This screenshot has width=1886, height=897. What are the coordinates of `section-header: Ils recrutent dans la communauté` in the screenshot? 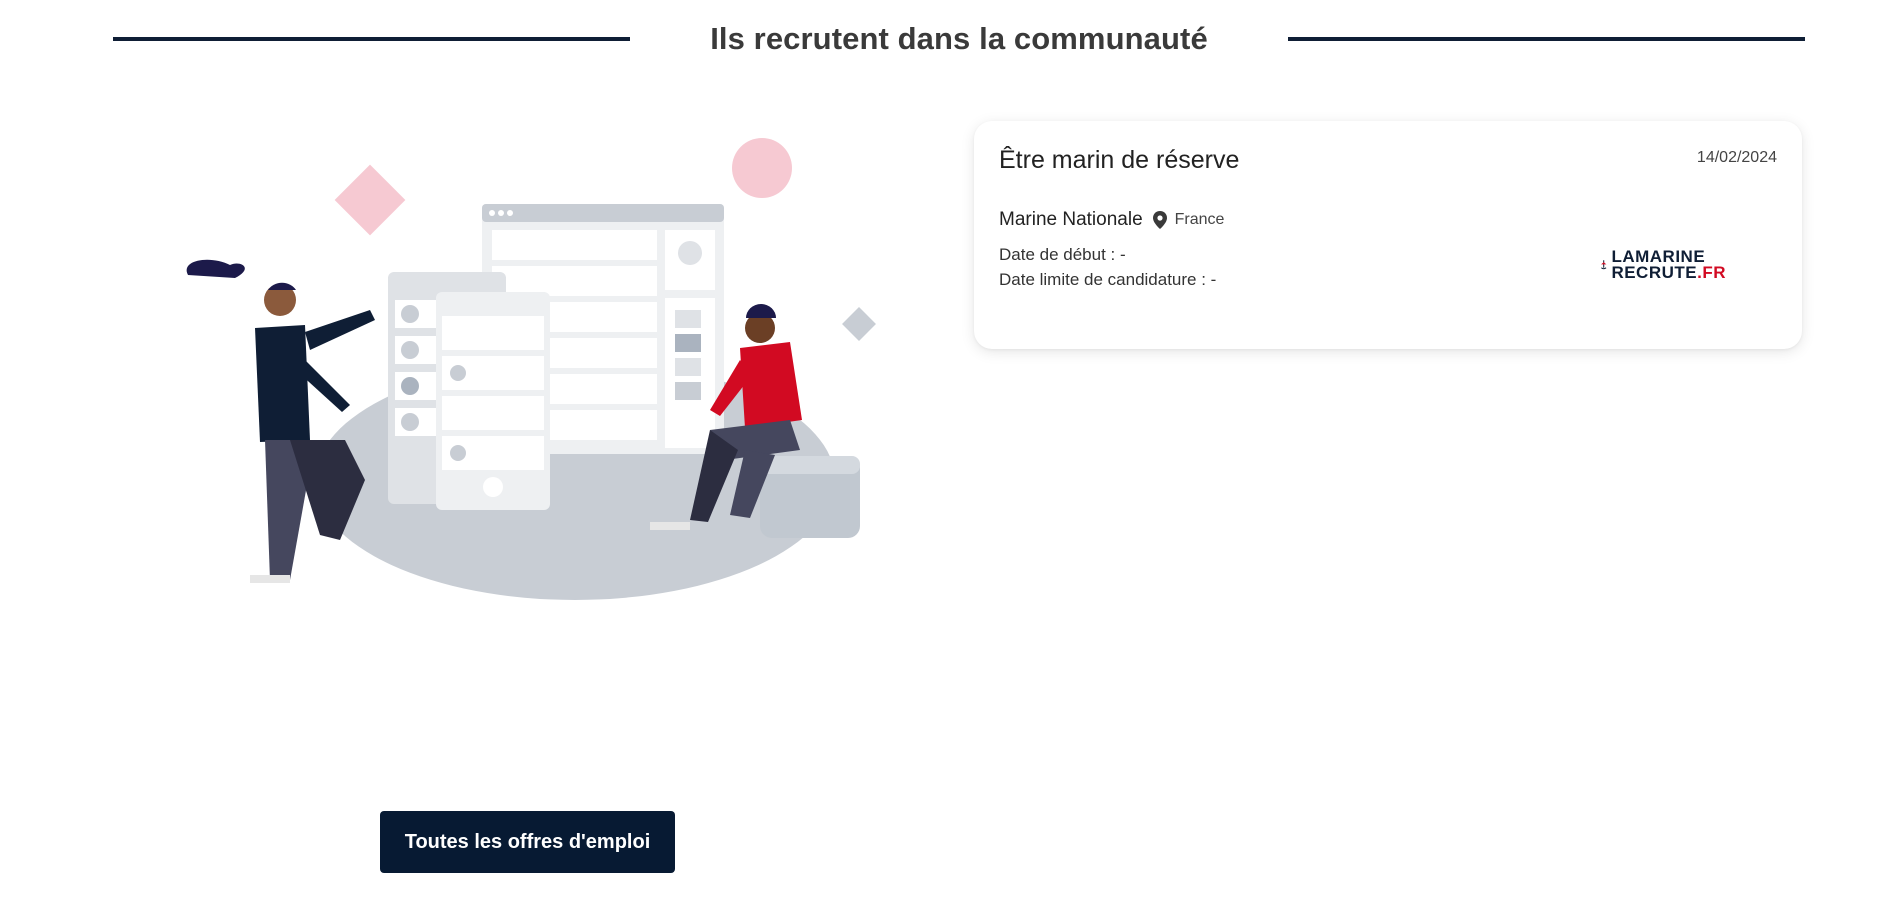 It's located at (959, 39).